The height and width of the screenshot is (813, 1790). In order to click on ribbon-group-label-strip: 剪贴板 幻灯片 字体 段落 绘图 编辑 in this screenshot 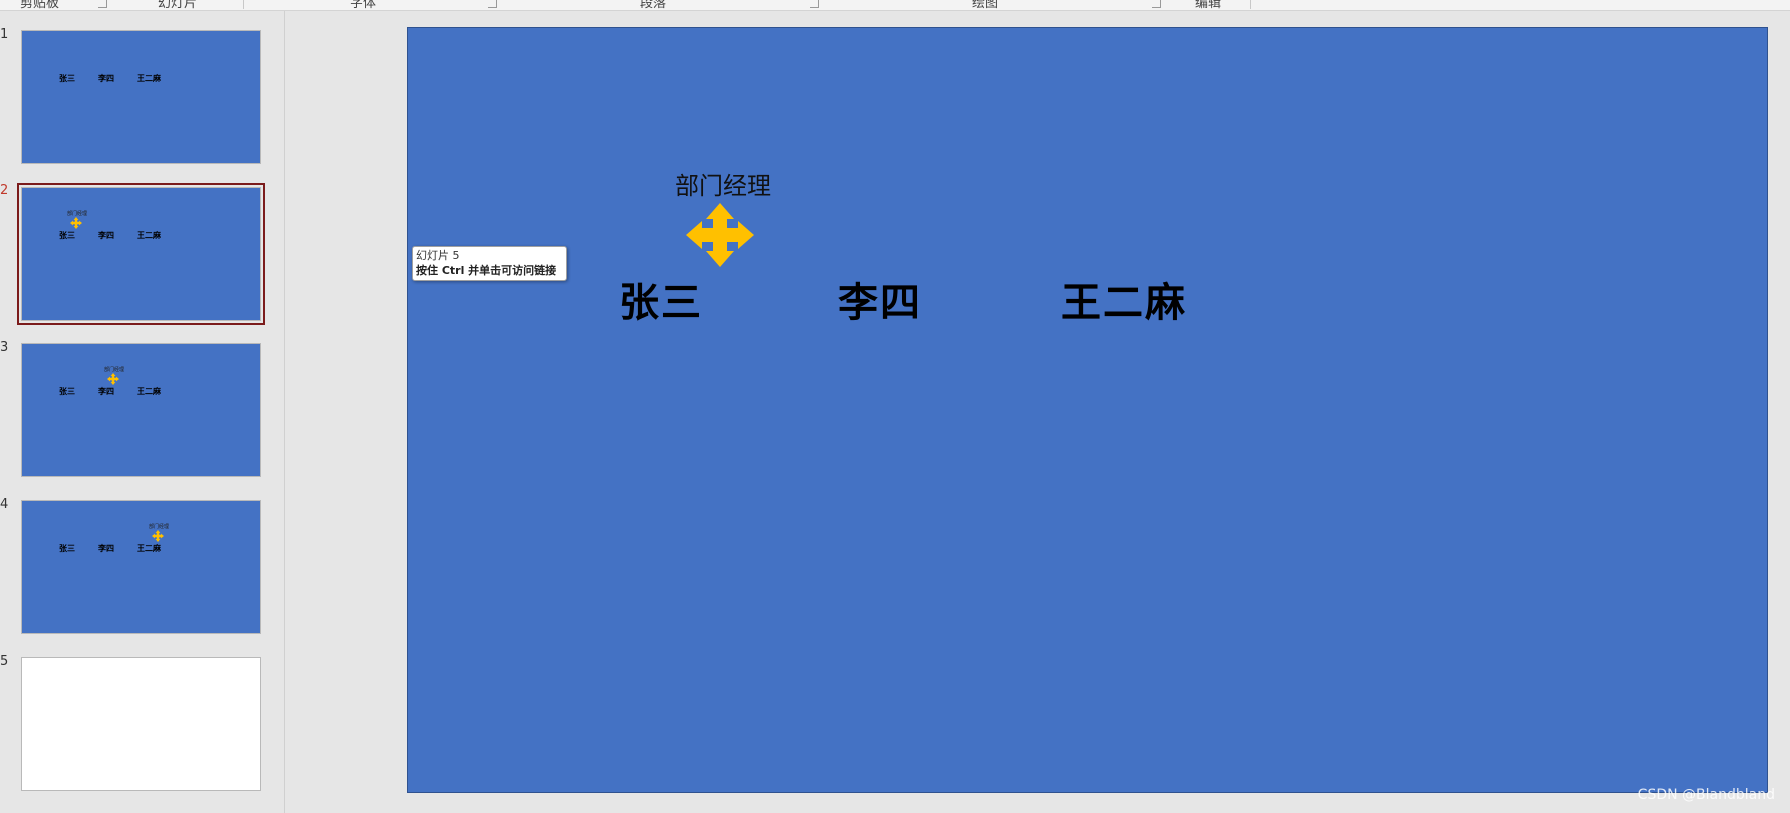, I will do `click(895, 5)`.